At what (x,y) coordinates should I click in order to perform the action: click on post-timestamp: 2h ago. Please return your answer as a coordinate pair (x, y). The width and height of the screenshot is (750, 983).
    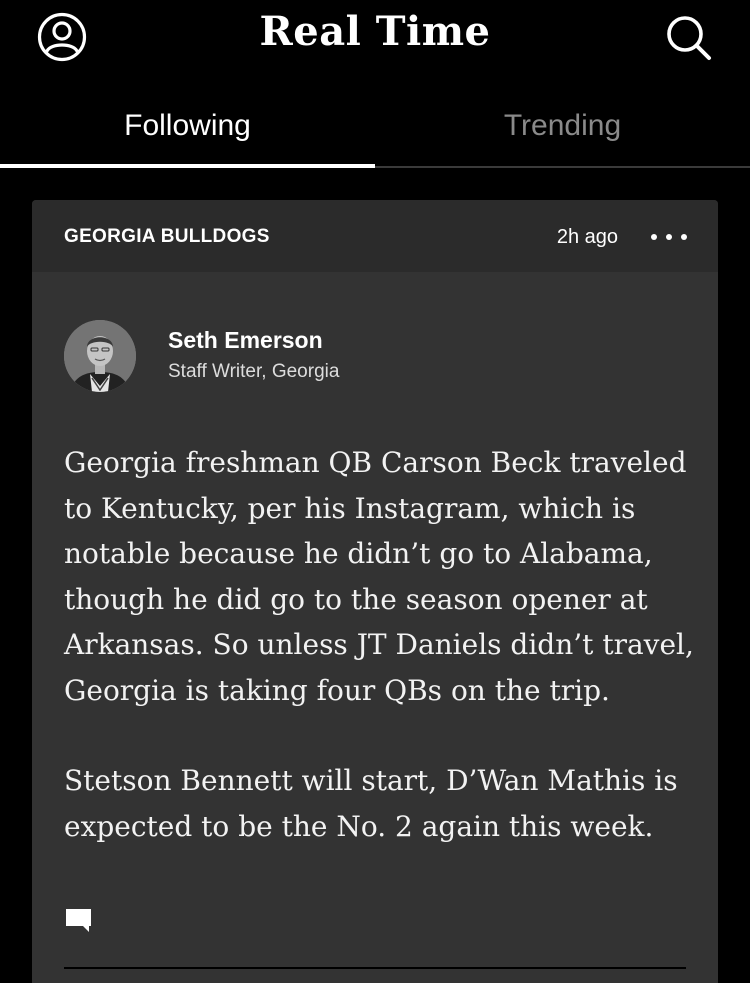
    Looking at the image, I should click on (587, 237).